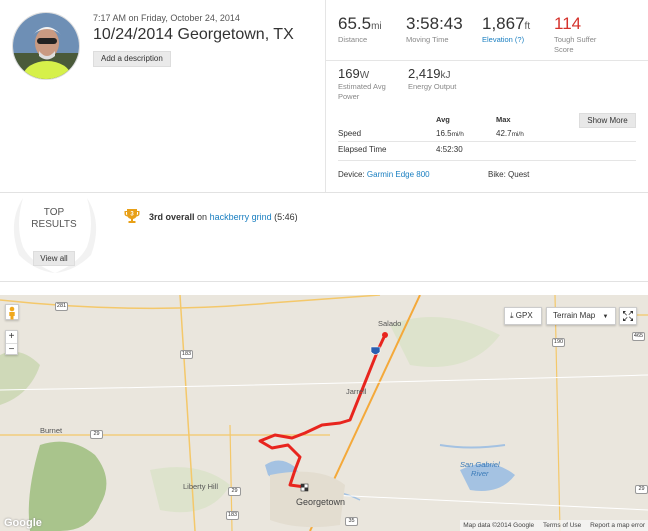  I want to click on zoom-control: + −, so click(11, 342).